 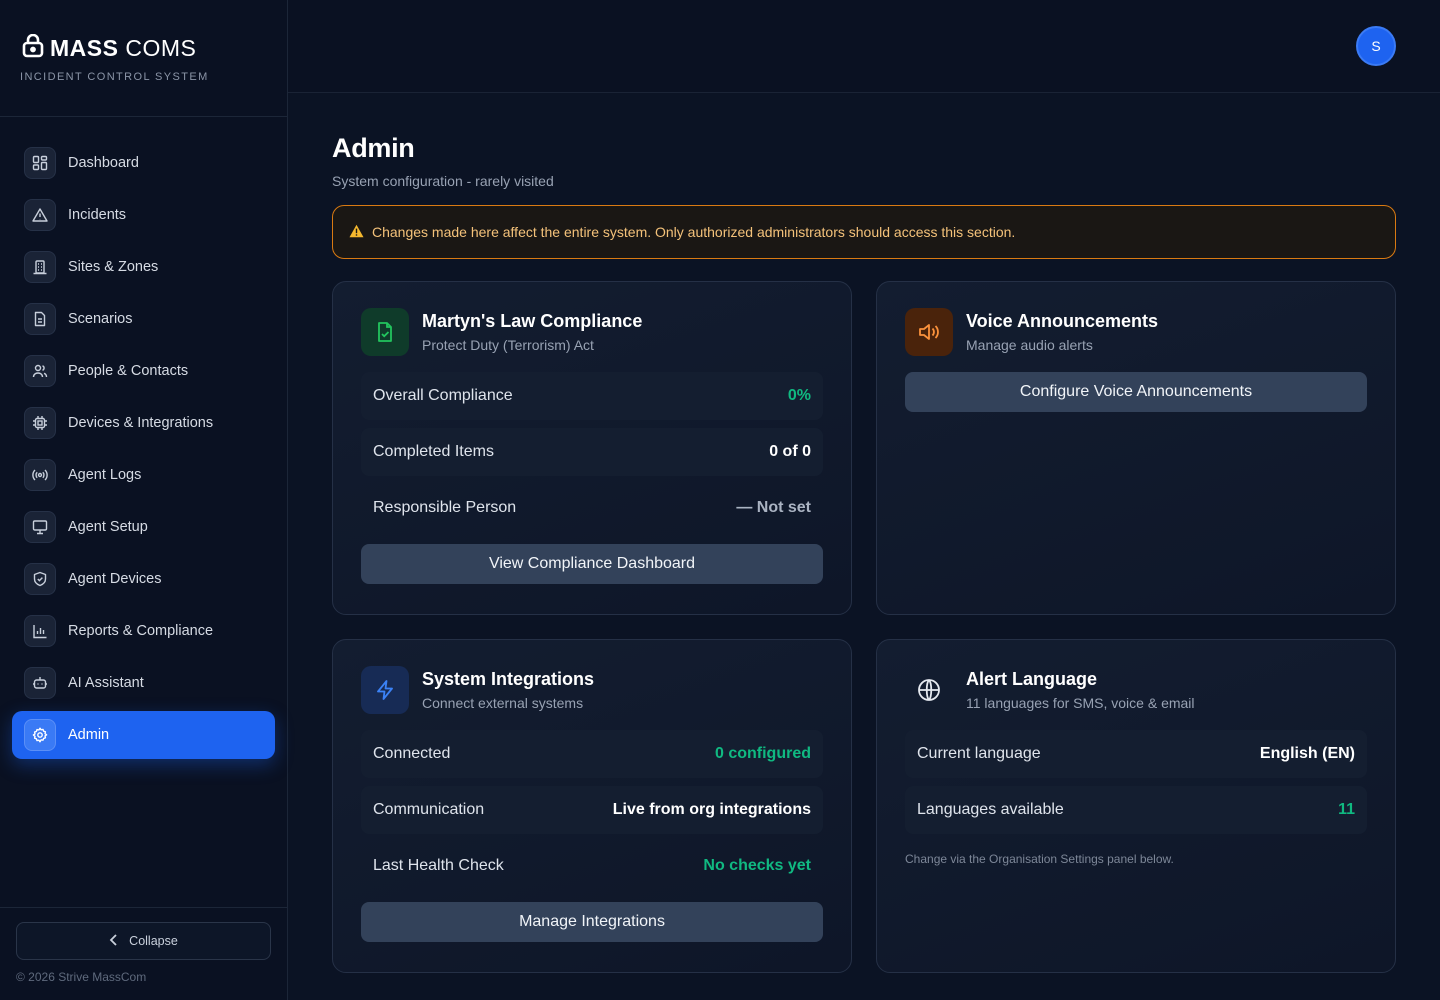 I want to click on page-title: Admin, so click(x=373, y=148).